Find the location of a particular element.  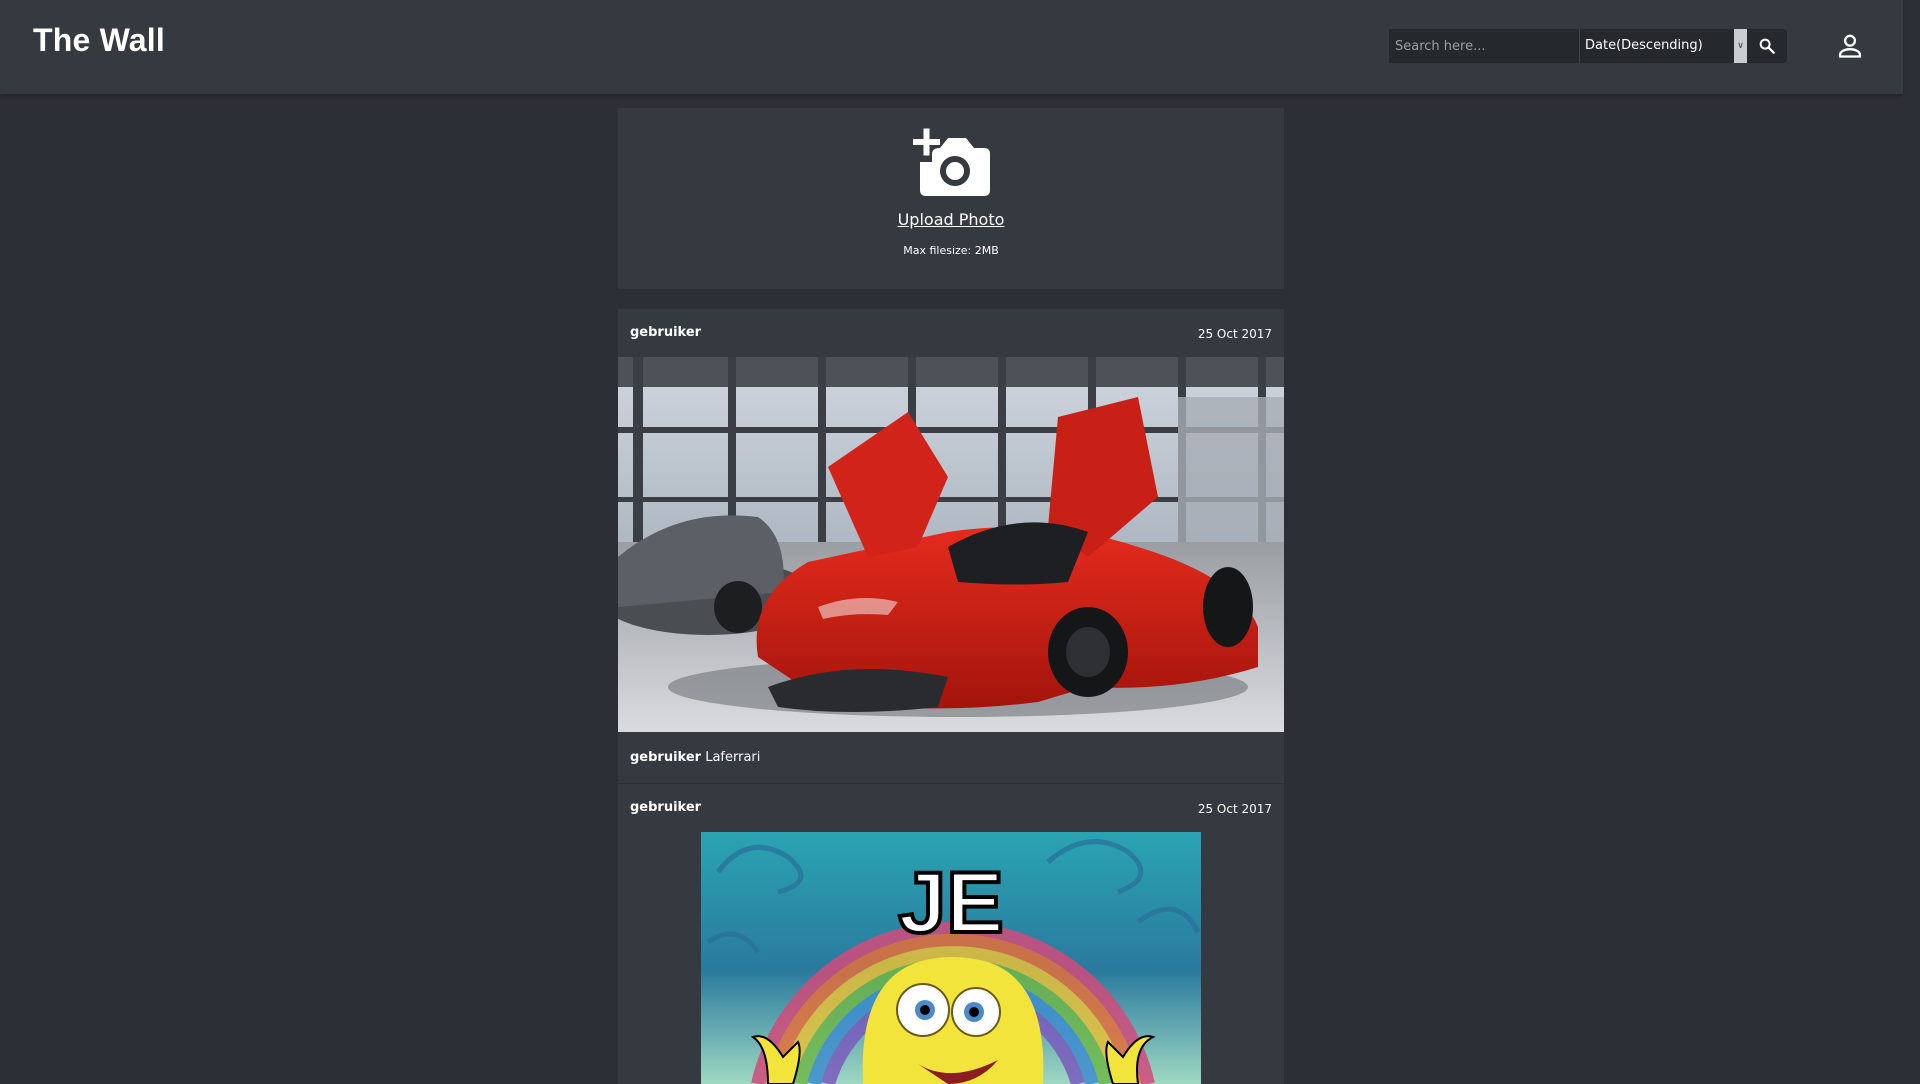

sort-select: Date(Descending) ∨ is located at coordinates (1663, 46).